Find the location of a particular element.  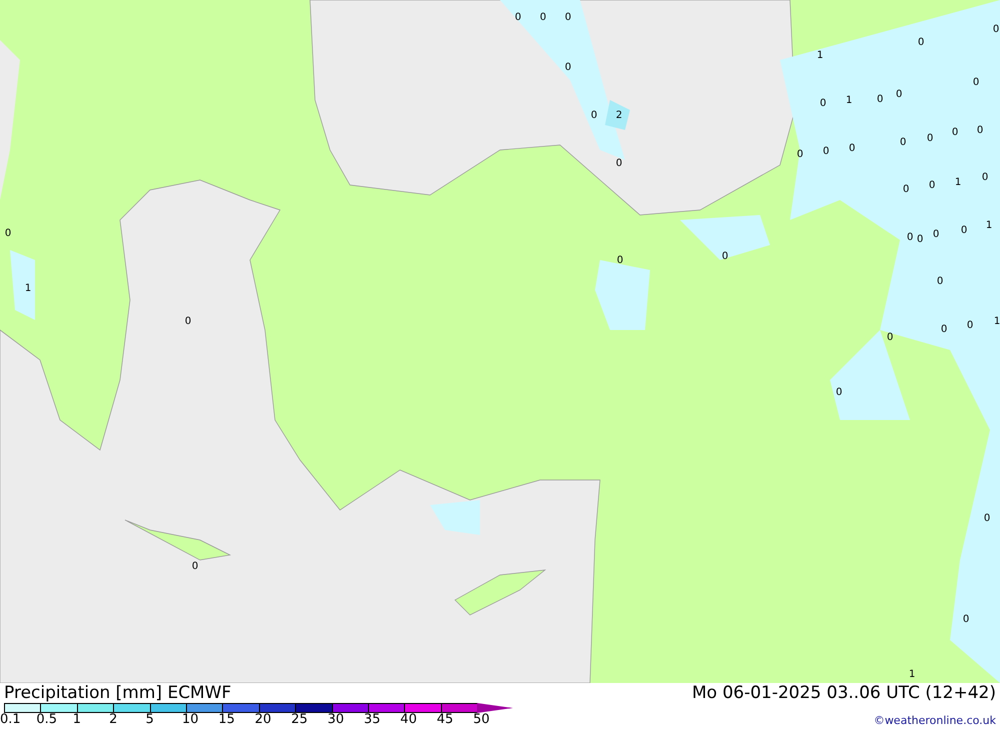

legend-label: 45 is located at coordinates (445, 720).